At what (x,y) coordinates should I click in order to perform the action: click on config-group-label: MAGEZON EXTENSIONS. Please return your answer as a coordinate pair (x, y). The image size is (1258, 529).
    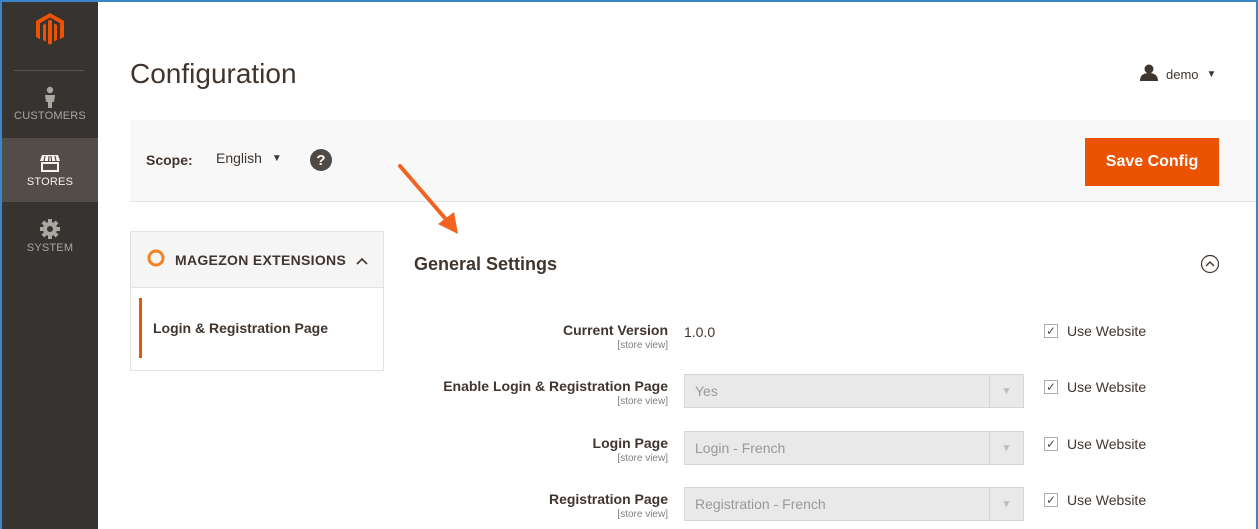
    Looking at the image, I should click on (261, 259).